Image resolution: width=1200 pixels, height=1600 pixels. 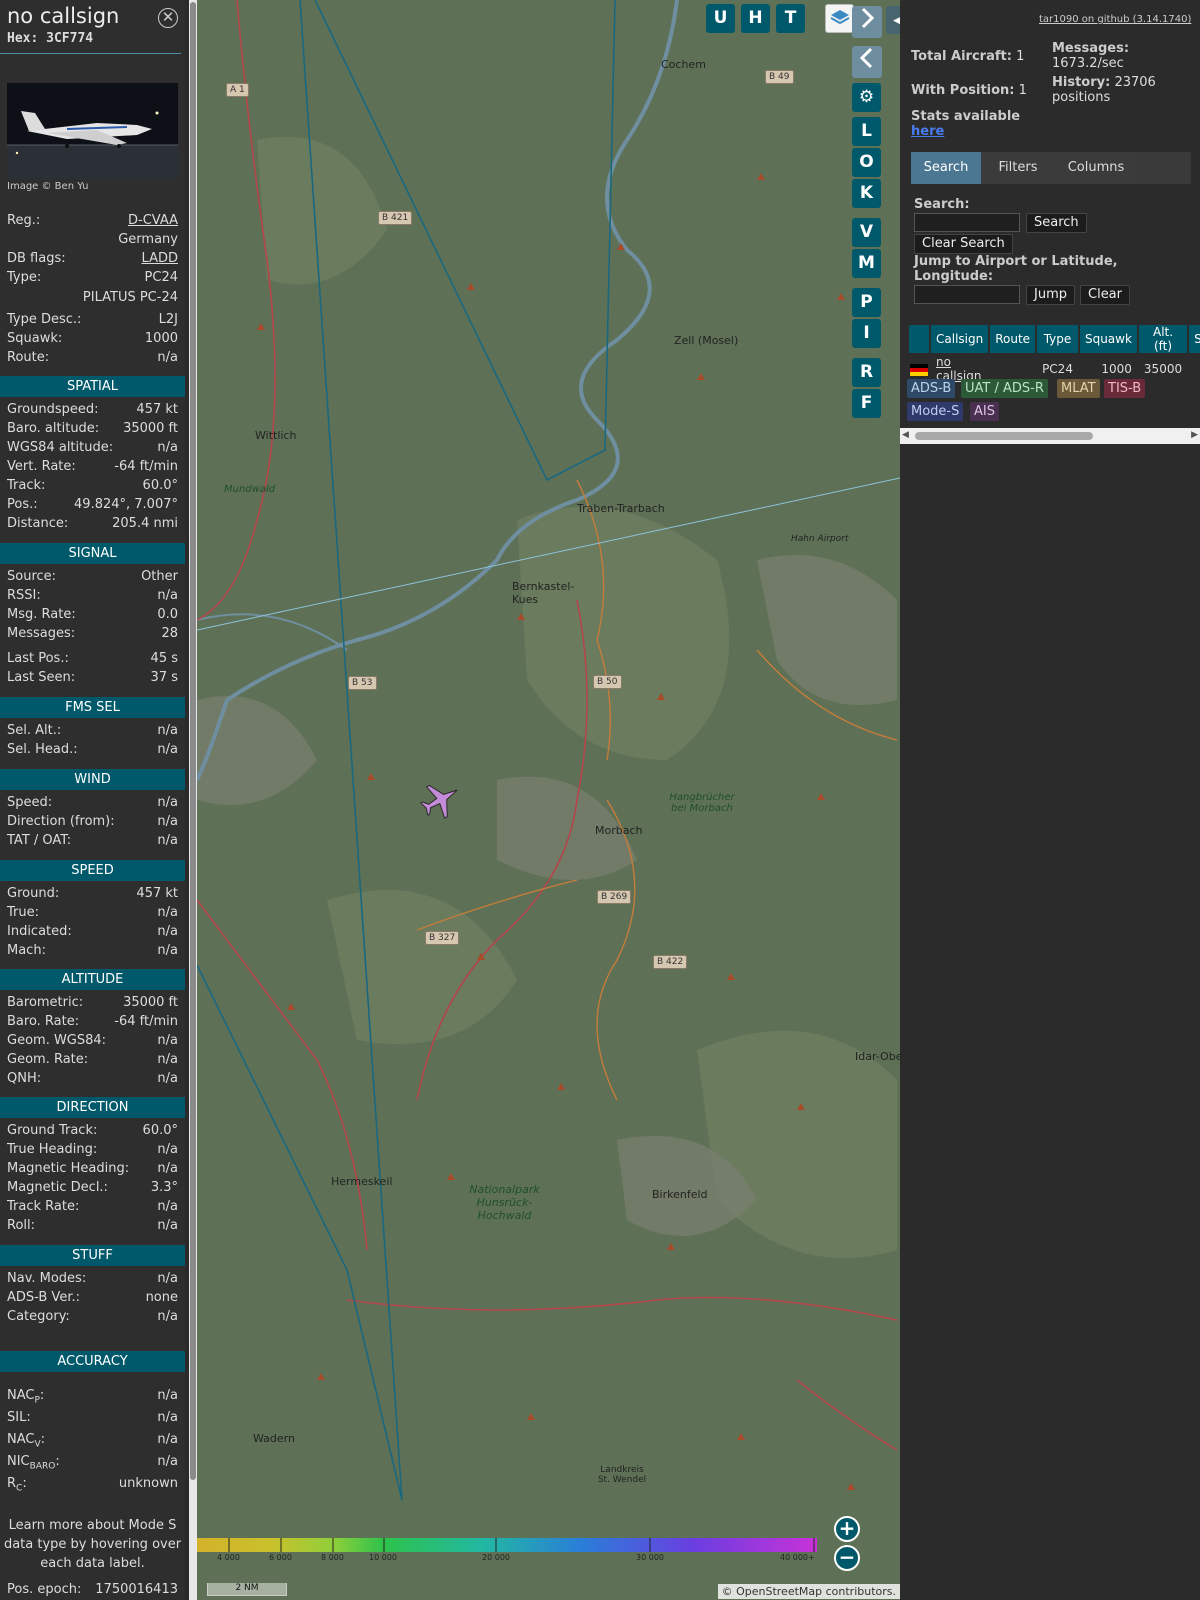 What do you see at coordinates (33, 893) in the screenshot?
I see `info-label: Ground:` at bounding box center [33, 893].